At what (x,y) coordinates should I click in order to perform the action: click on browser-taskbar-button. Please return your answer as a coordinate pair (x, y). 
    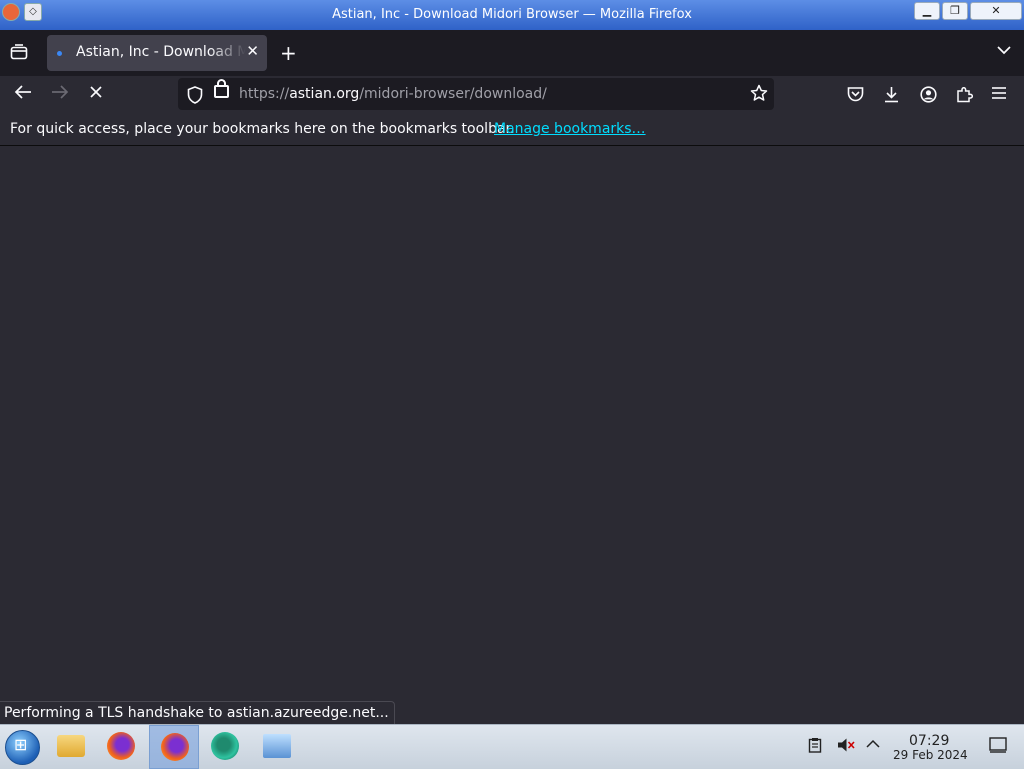
    Looking at the image, I should click on (225, 747).